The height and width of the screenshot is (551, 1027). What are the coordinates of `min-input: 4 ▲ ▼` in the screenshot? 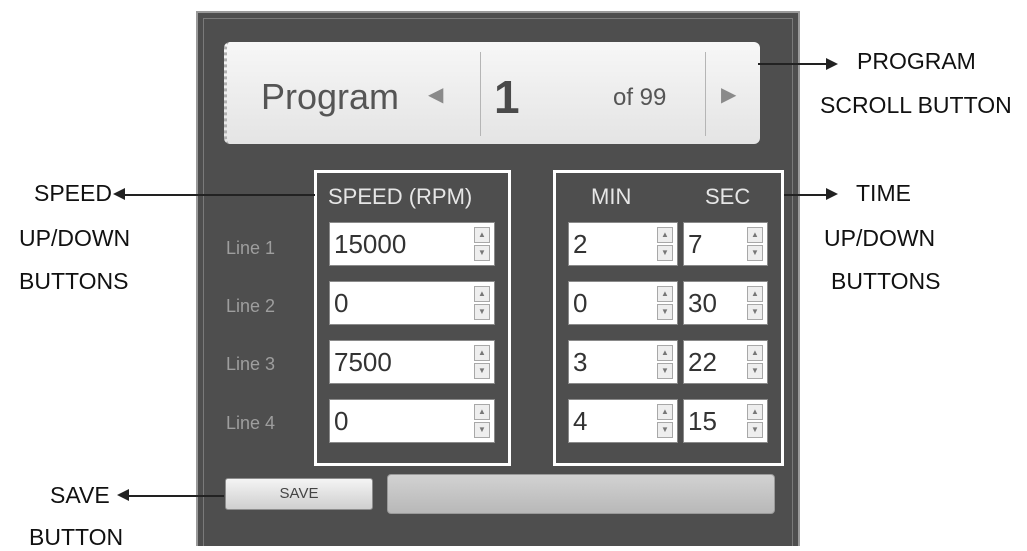 It's located at (623, 421).